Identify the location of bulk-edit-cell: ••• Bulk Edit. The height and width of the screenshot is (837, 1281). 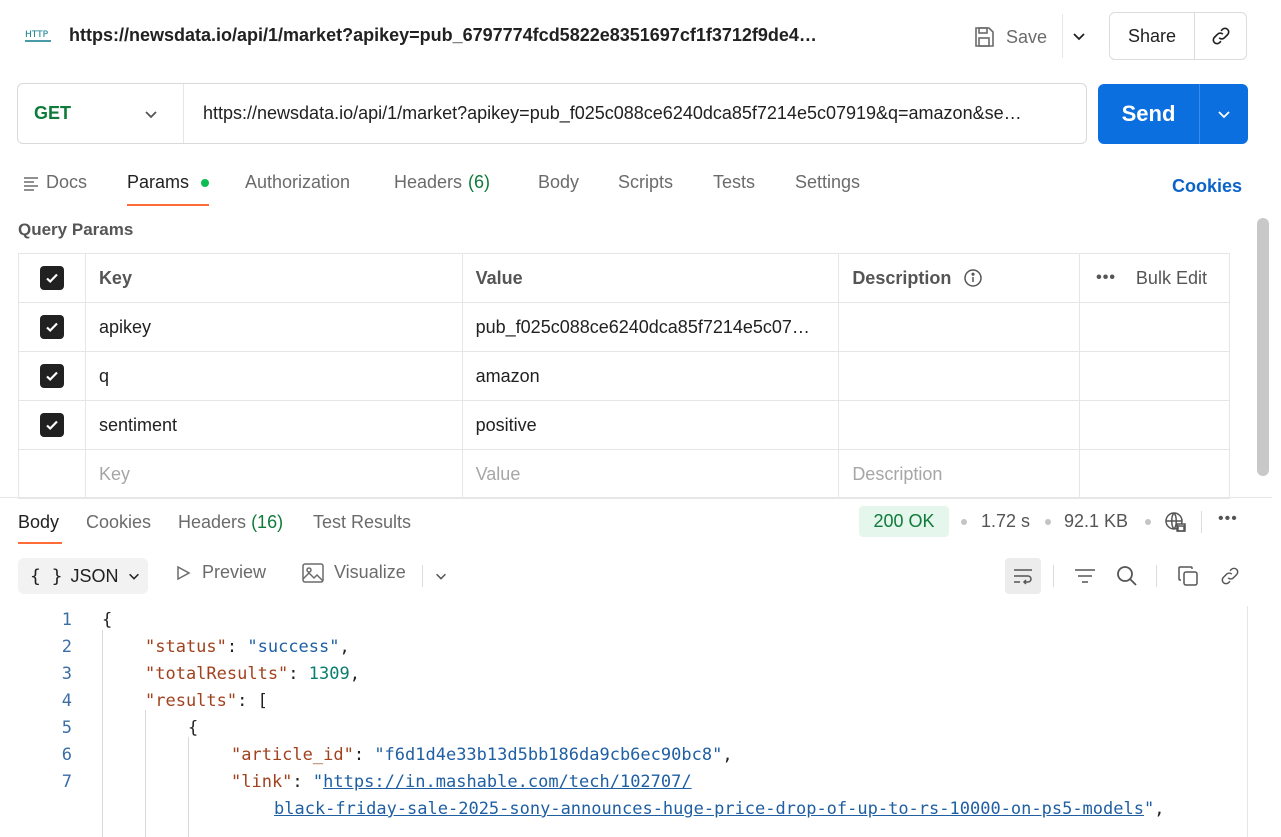
(1155, 278).